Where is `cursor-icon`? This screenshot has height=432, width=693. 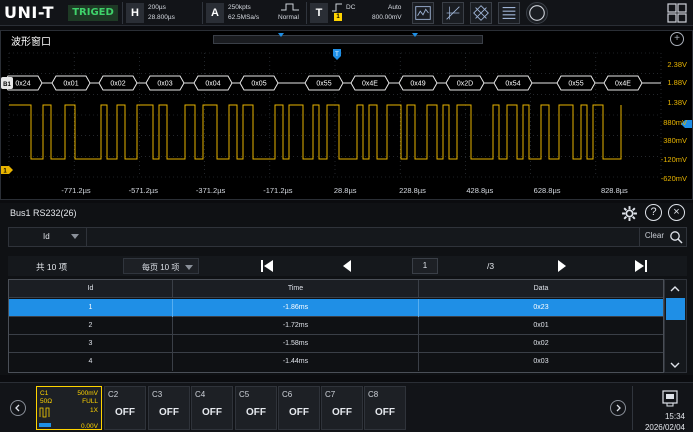 cursor-icon is located at coordinates (453, 13).